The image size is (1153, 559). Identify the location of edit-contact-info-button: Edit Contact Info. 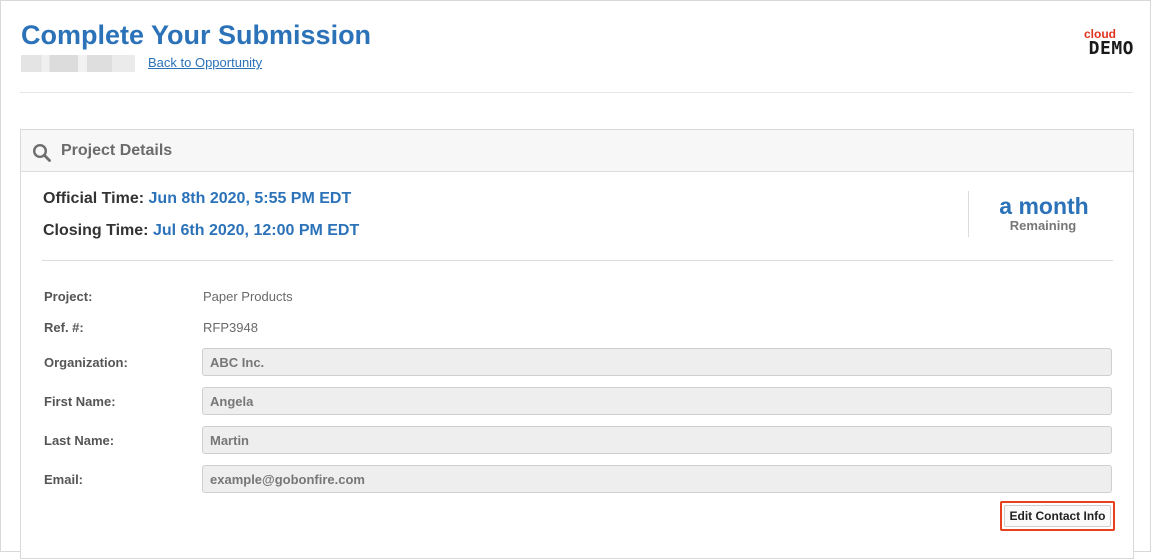
(1057, 516).